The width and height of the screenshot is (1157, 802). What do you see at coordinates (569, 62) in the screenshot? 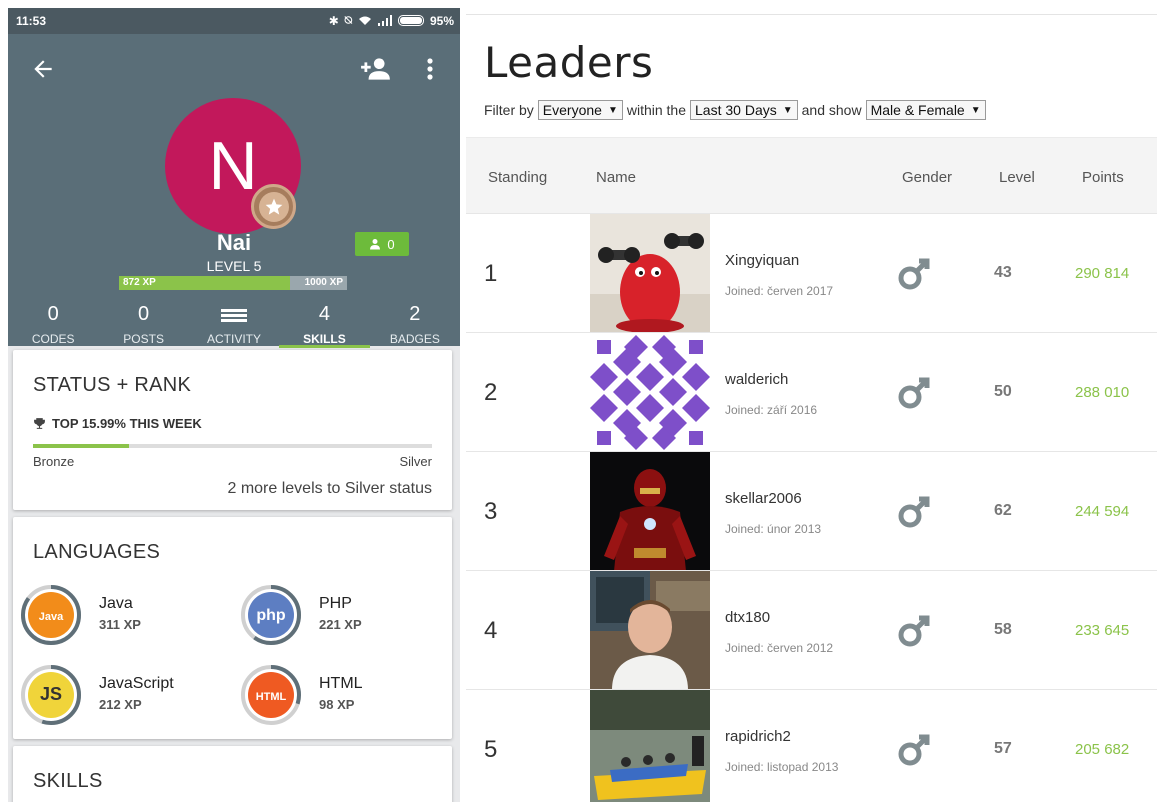
I see `page-title: Leaders` at bounding box center [569, 62].